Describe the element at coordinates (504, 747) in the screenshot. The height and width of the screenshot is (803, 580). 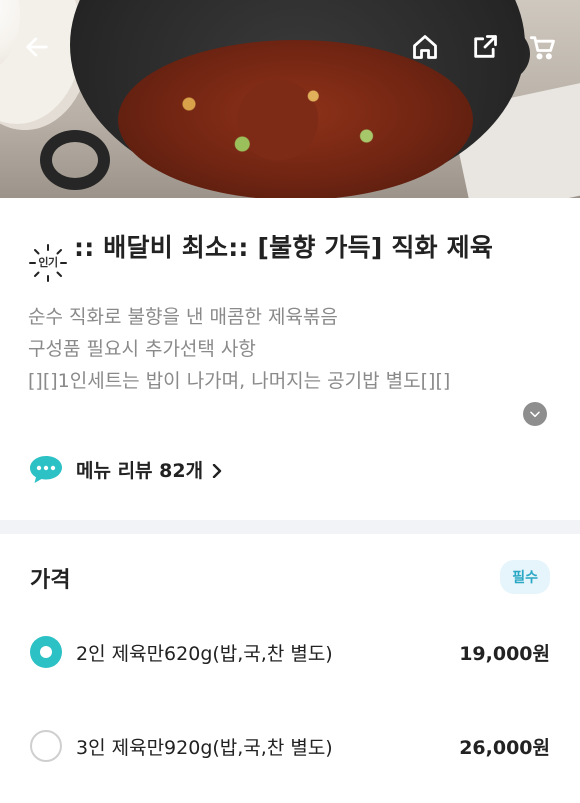
I see `option-price: 26,000원` at that location.